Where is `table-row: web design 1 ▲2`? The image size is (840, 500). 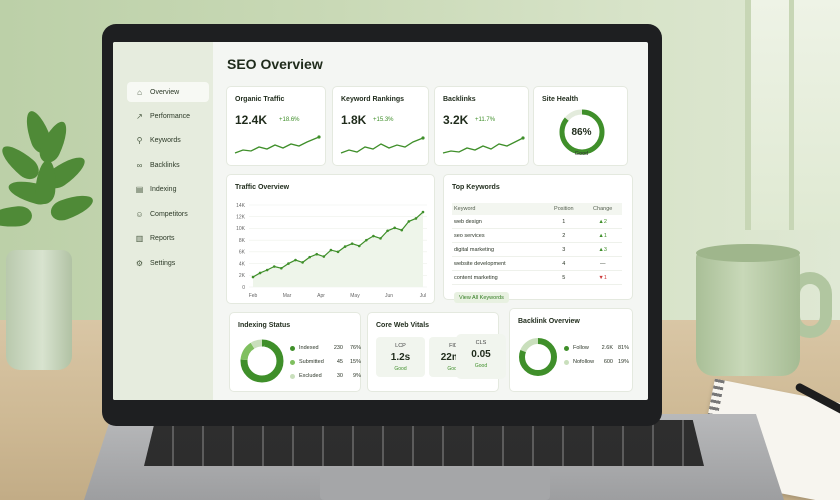 table-row: web design 1 ▲2 is located at coordinates (537, 222).